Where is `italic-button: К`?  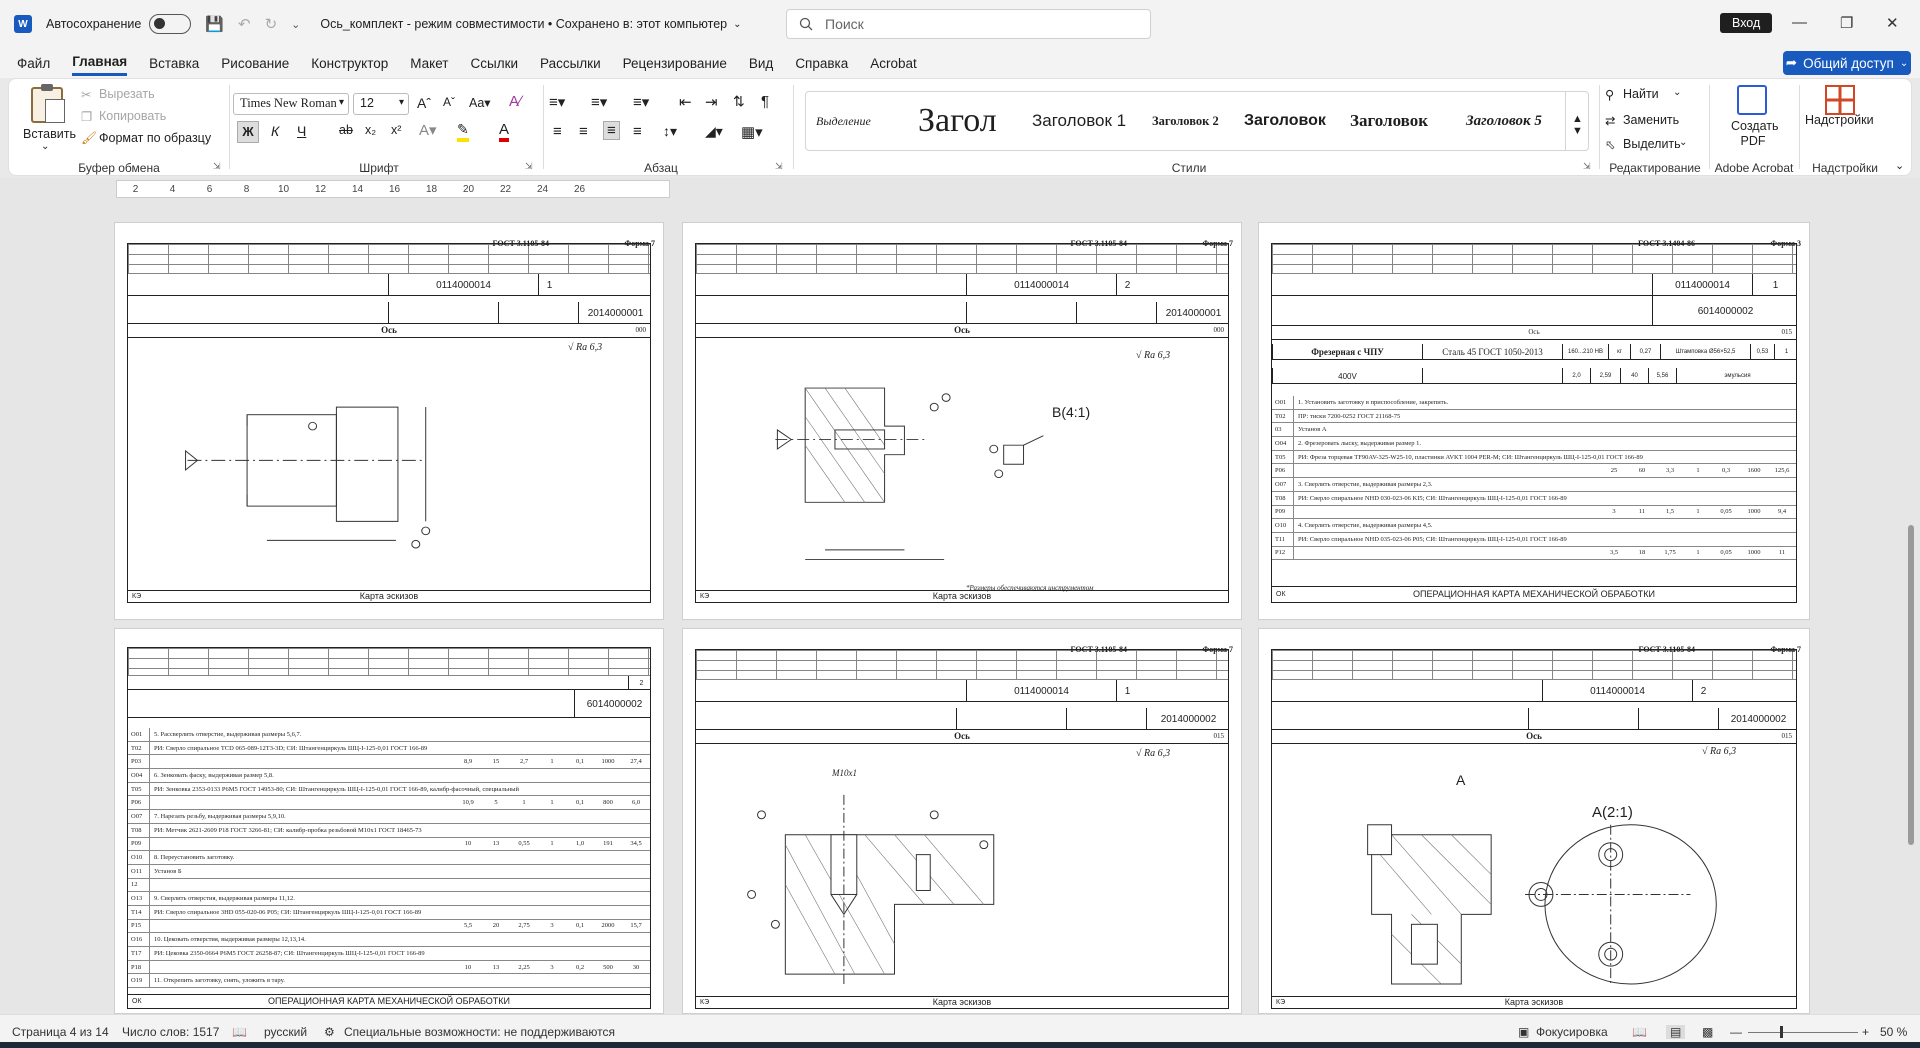 italic-button: К is located at coordinates (275, 131).